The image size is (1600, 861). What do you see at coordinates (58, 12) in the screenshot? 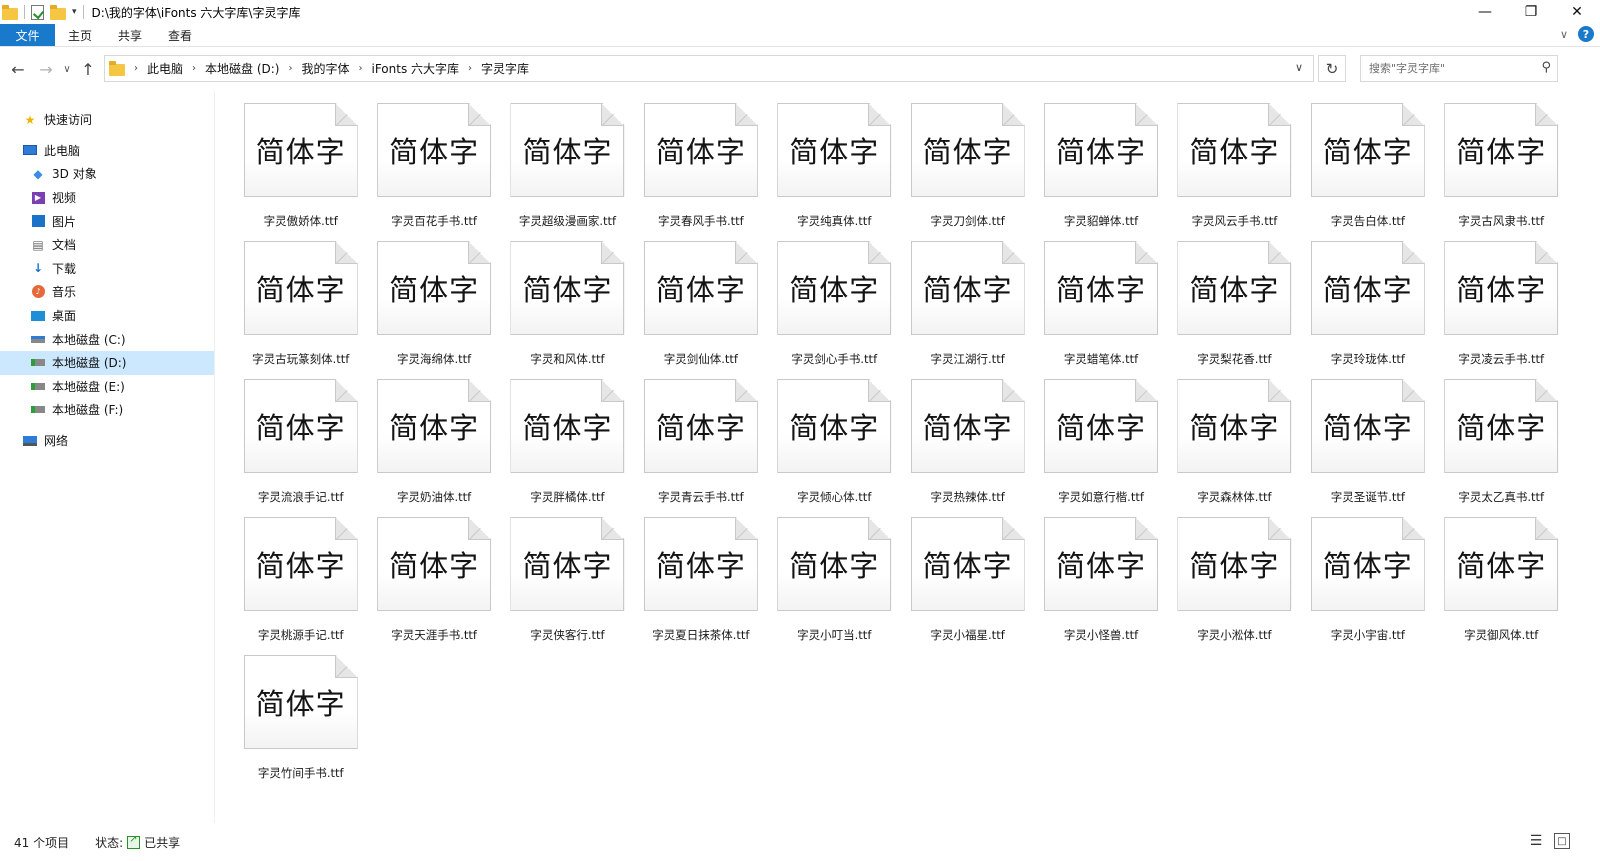
I see `new-folder-icon` at bounding box center [58, 12].